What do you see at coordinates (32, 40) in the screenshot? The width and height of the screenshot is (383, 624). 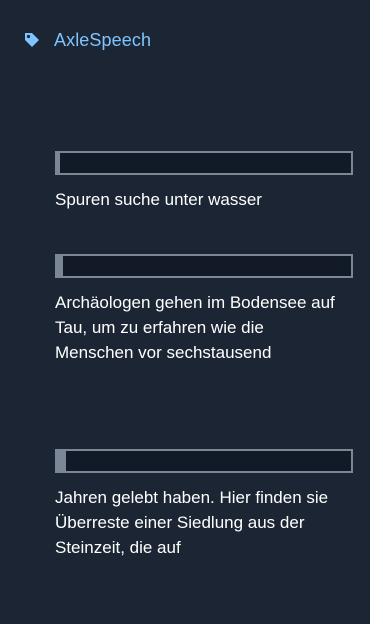 I see `tag-icon` at bounding box center [32, 40].